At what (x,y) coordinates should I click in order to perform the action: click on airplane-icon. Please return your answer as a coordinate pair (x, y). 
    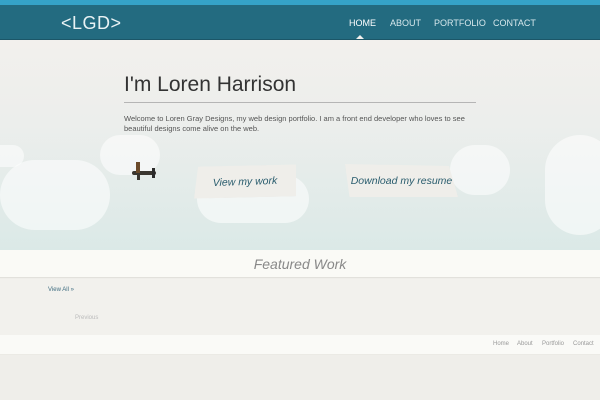
    Looking at the image, I should click on (144, 171).